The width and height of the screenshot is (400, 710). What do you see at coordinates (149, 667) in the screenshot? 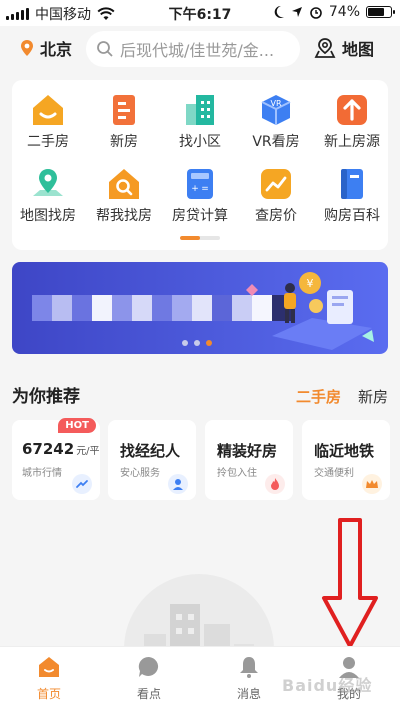
I see `chat-bubble-icon` at bounding box center [149, 667].